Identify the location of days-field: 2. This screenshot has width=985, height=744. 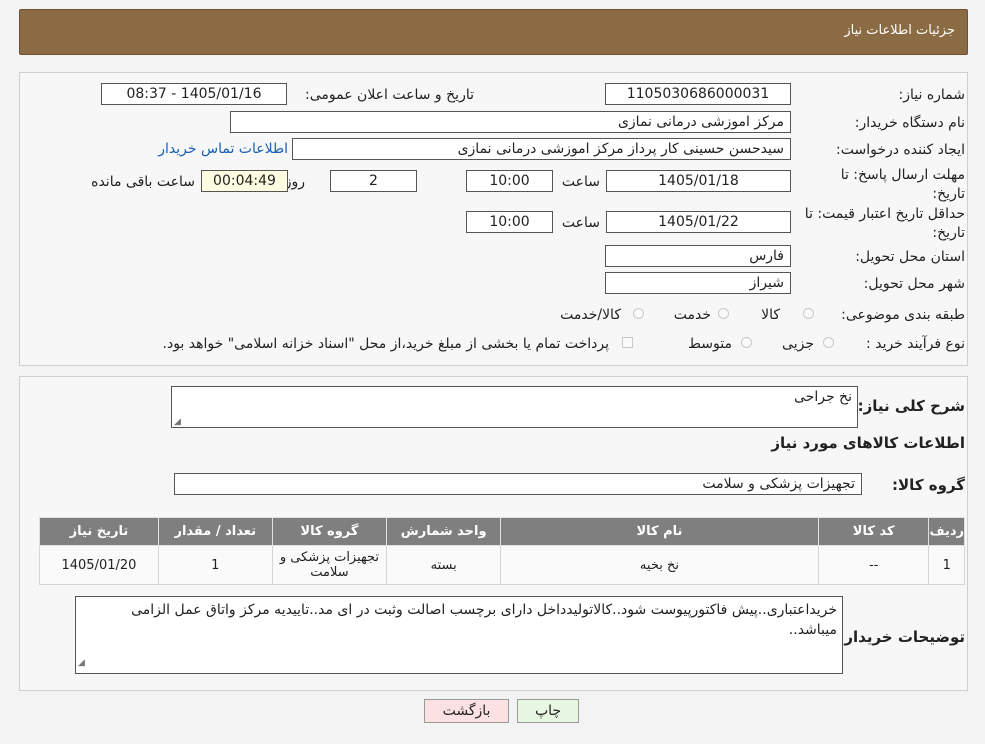
(373, 181).